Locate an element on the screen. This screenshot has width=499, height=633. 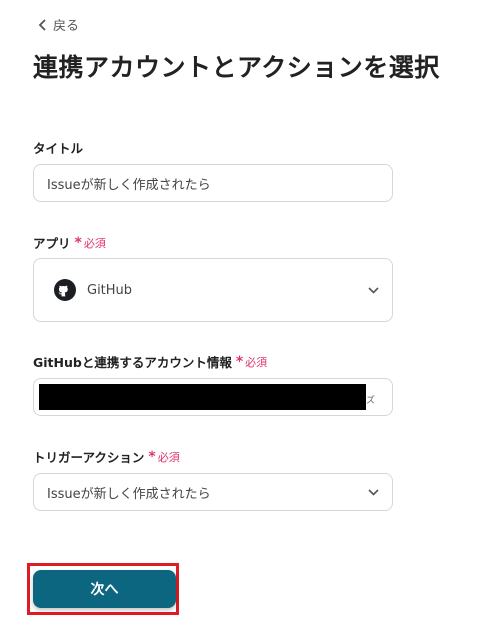
app-select-value: GitHub is located at coordinates (110, 290).